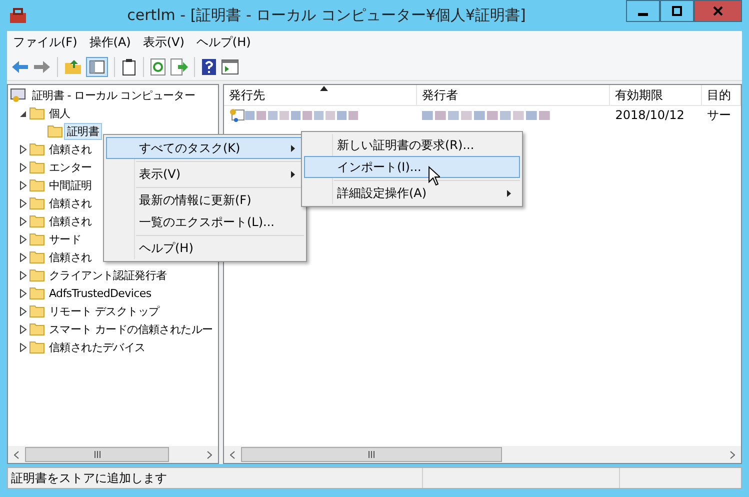 Image resolution: width=749 pixels, height=497 pixels. Describe the element at coordinates (73, 67) in the screenshot. I see `folder-up-icon` at that location.